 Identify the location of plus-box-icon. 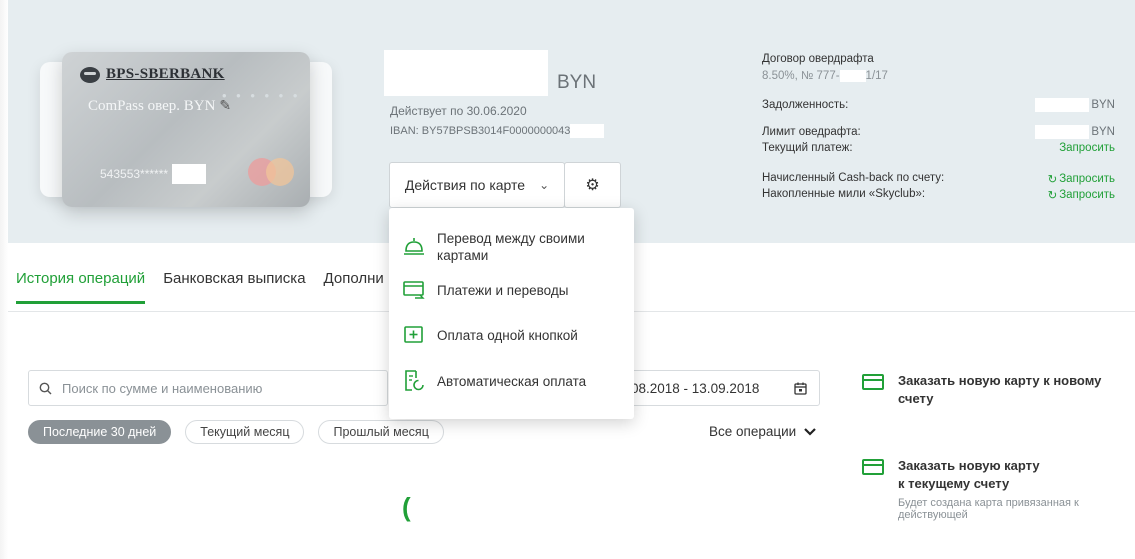
(413, 334).